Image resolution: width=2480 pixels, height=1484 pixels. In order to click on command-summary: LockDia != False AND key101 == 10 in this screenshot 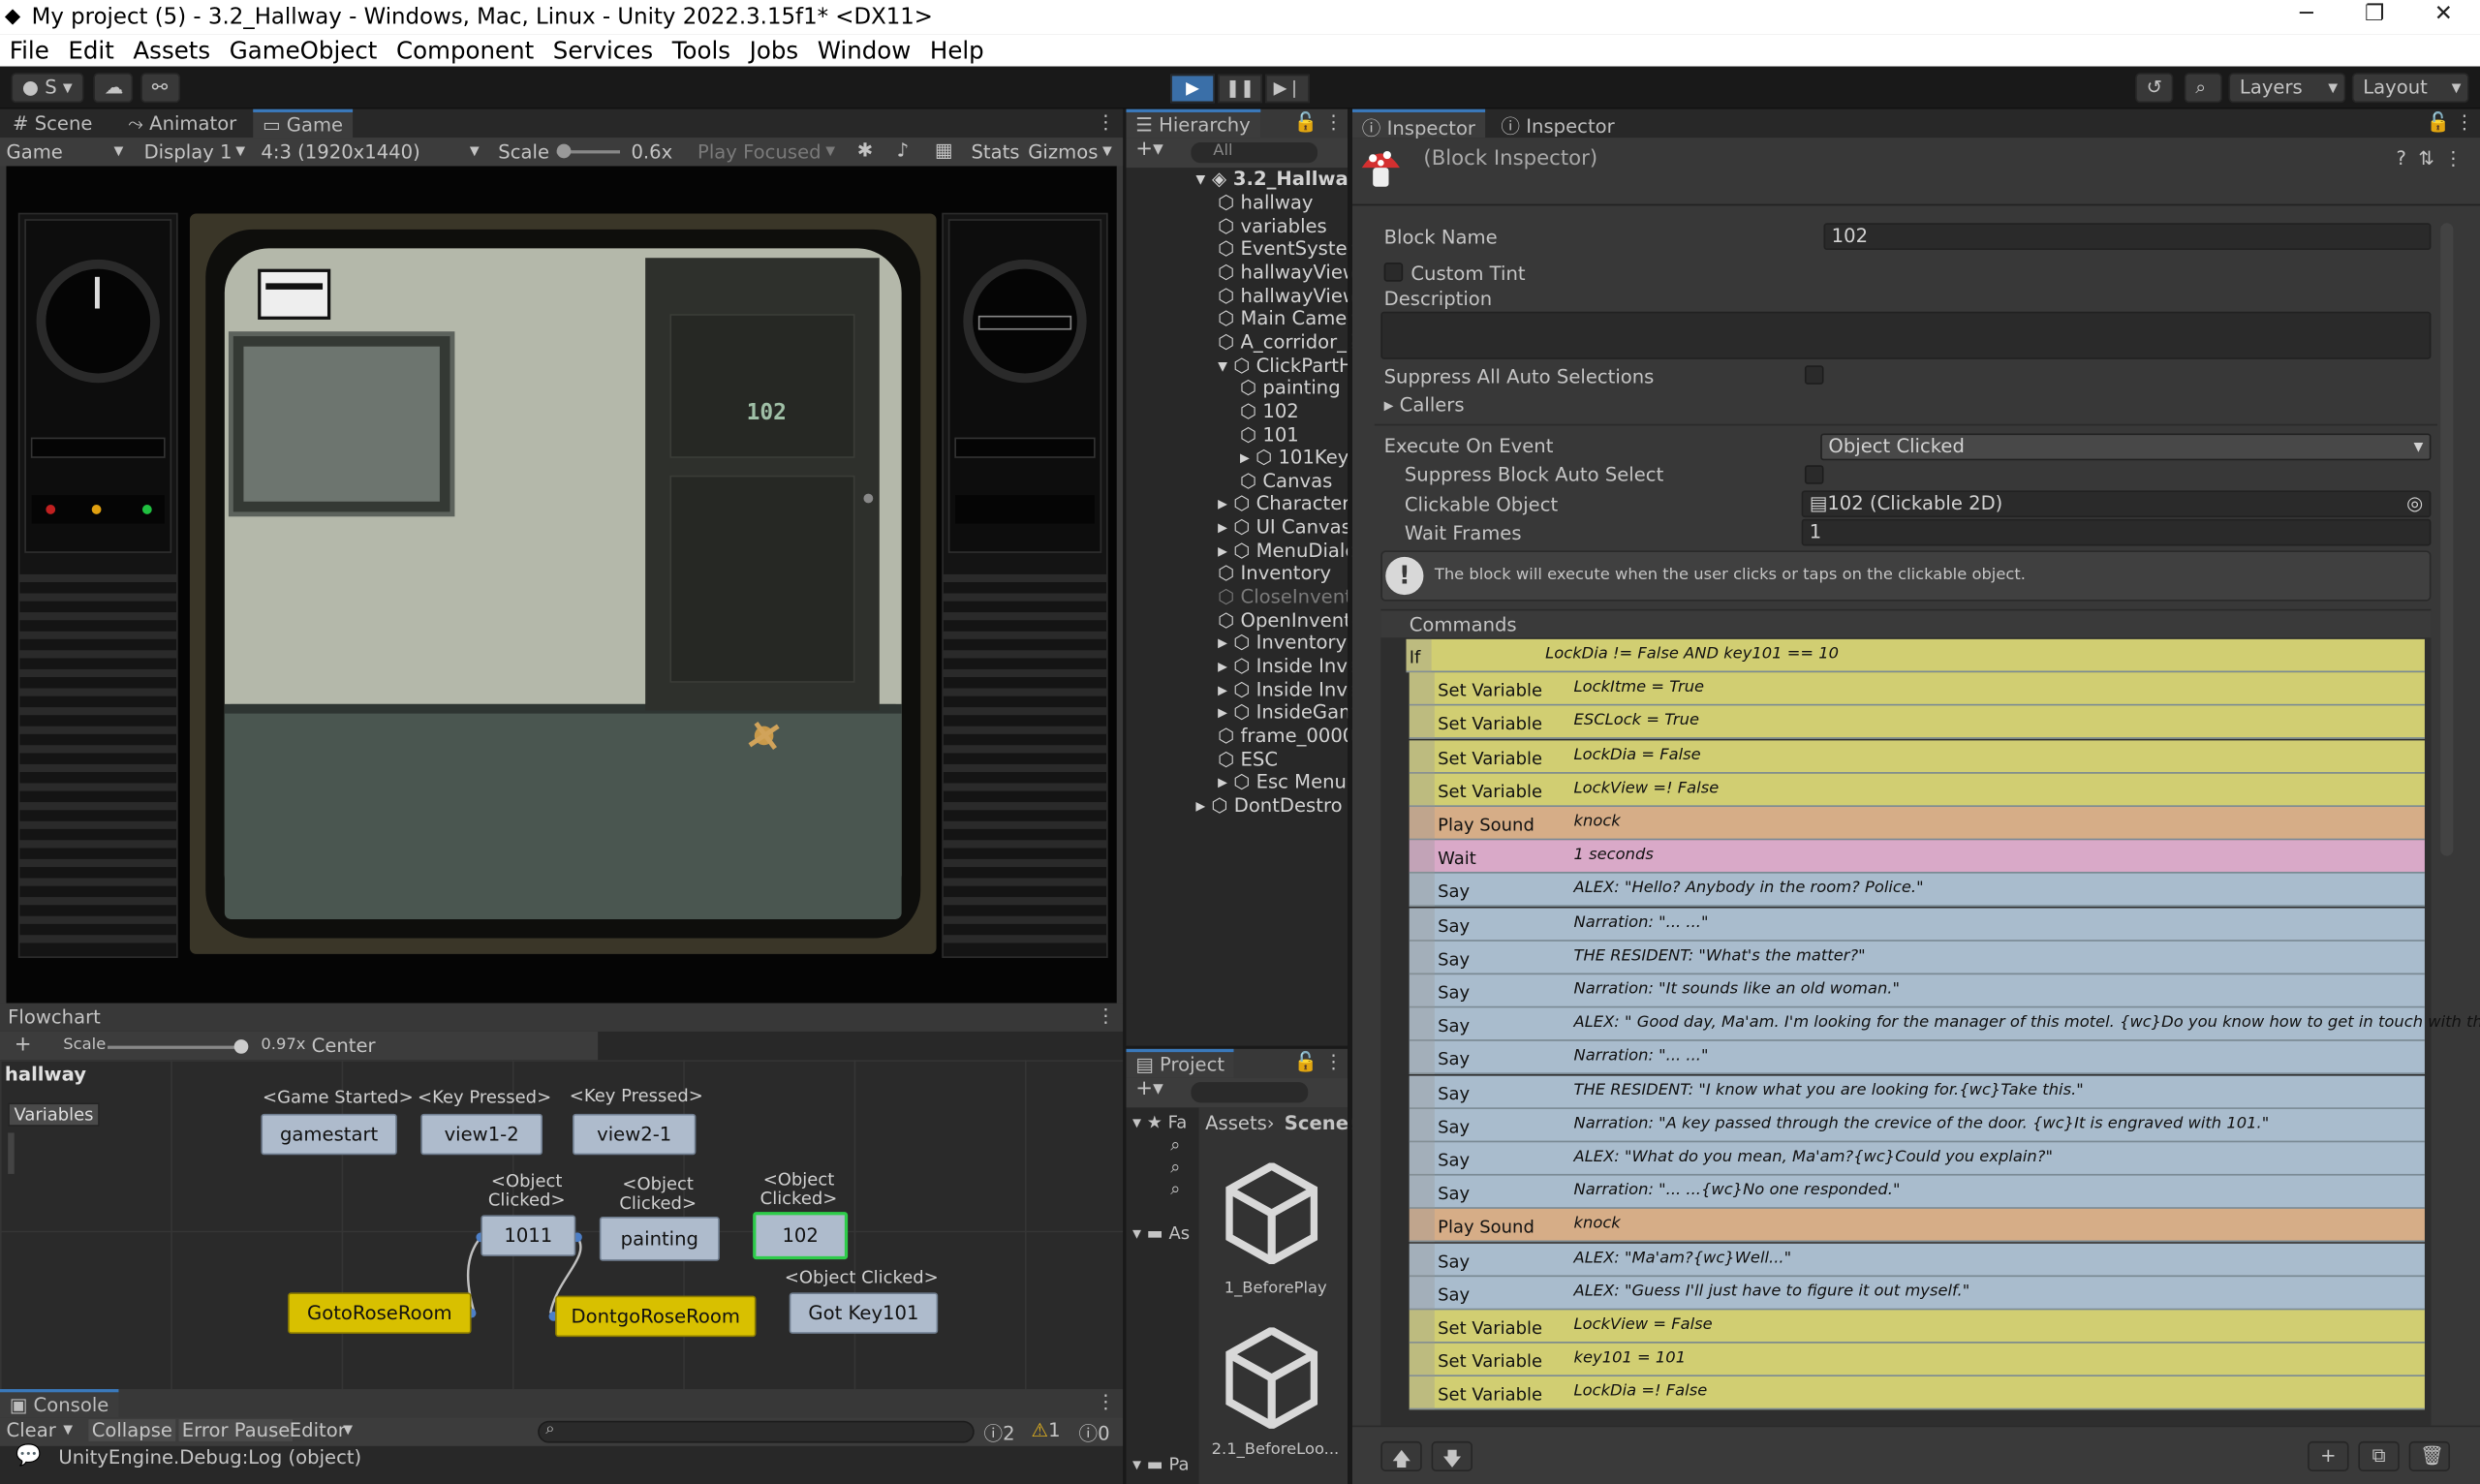, I will do `click(1692, 654)`.